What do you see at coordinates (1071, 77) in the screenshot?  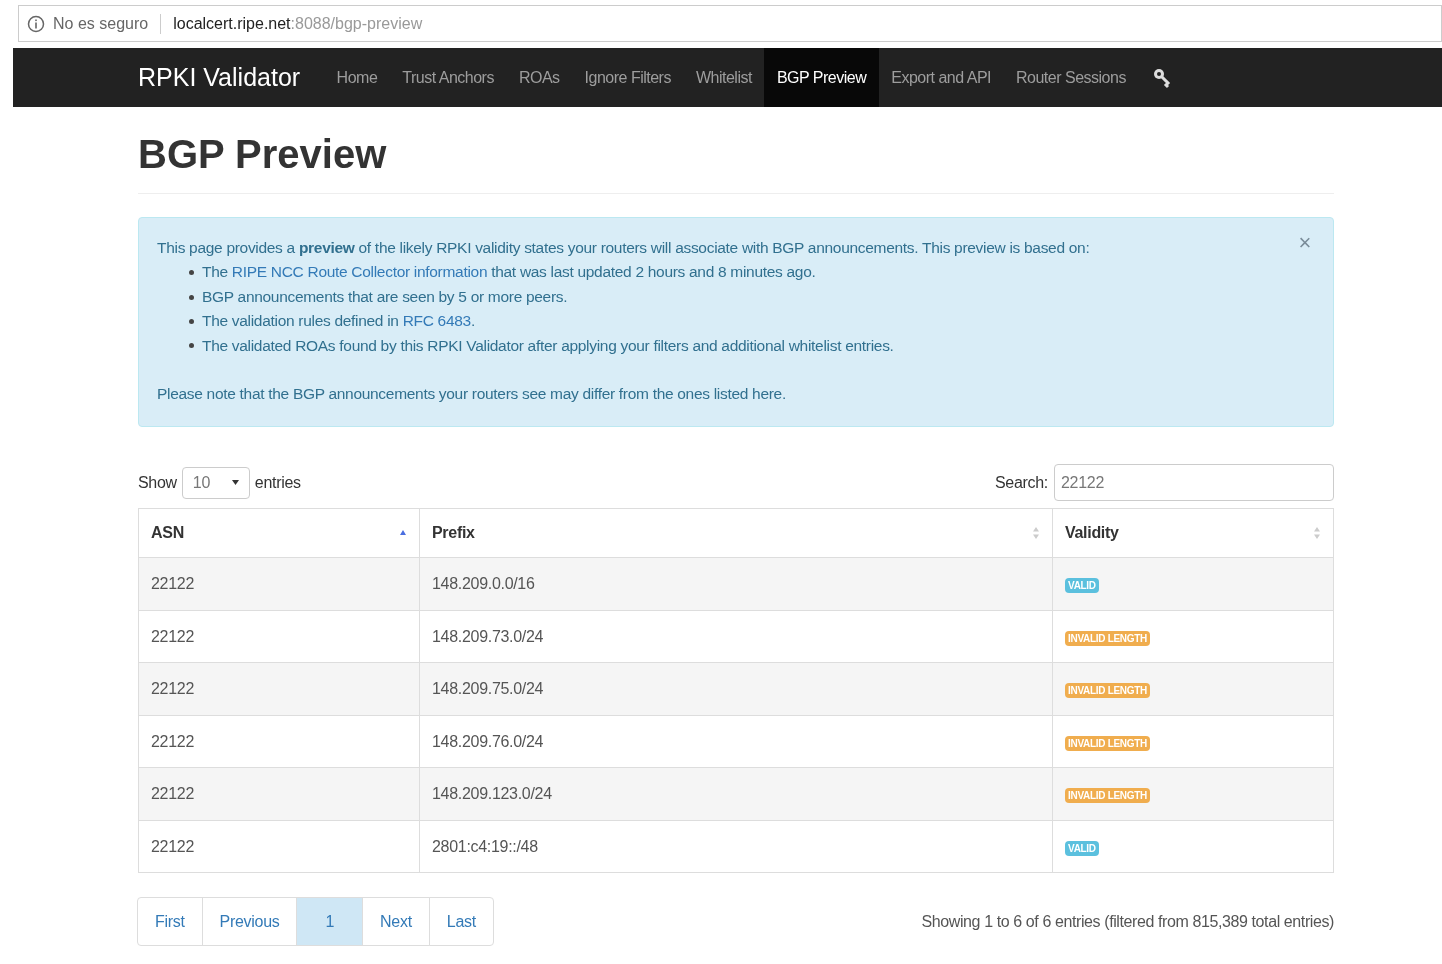 I see `nav-link: Router Sessions` at bounding box center [1071, 77].